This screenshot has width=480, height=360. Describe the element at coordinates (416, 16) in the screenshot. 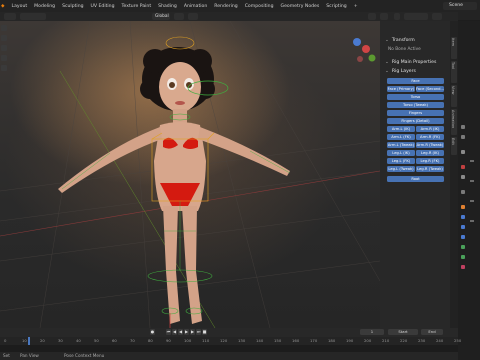

I see `shading-mode-buttons` at that location.